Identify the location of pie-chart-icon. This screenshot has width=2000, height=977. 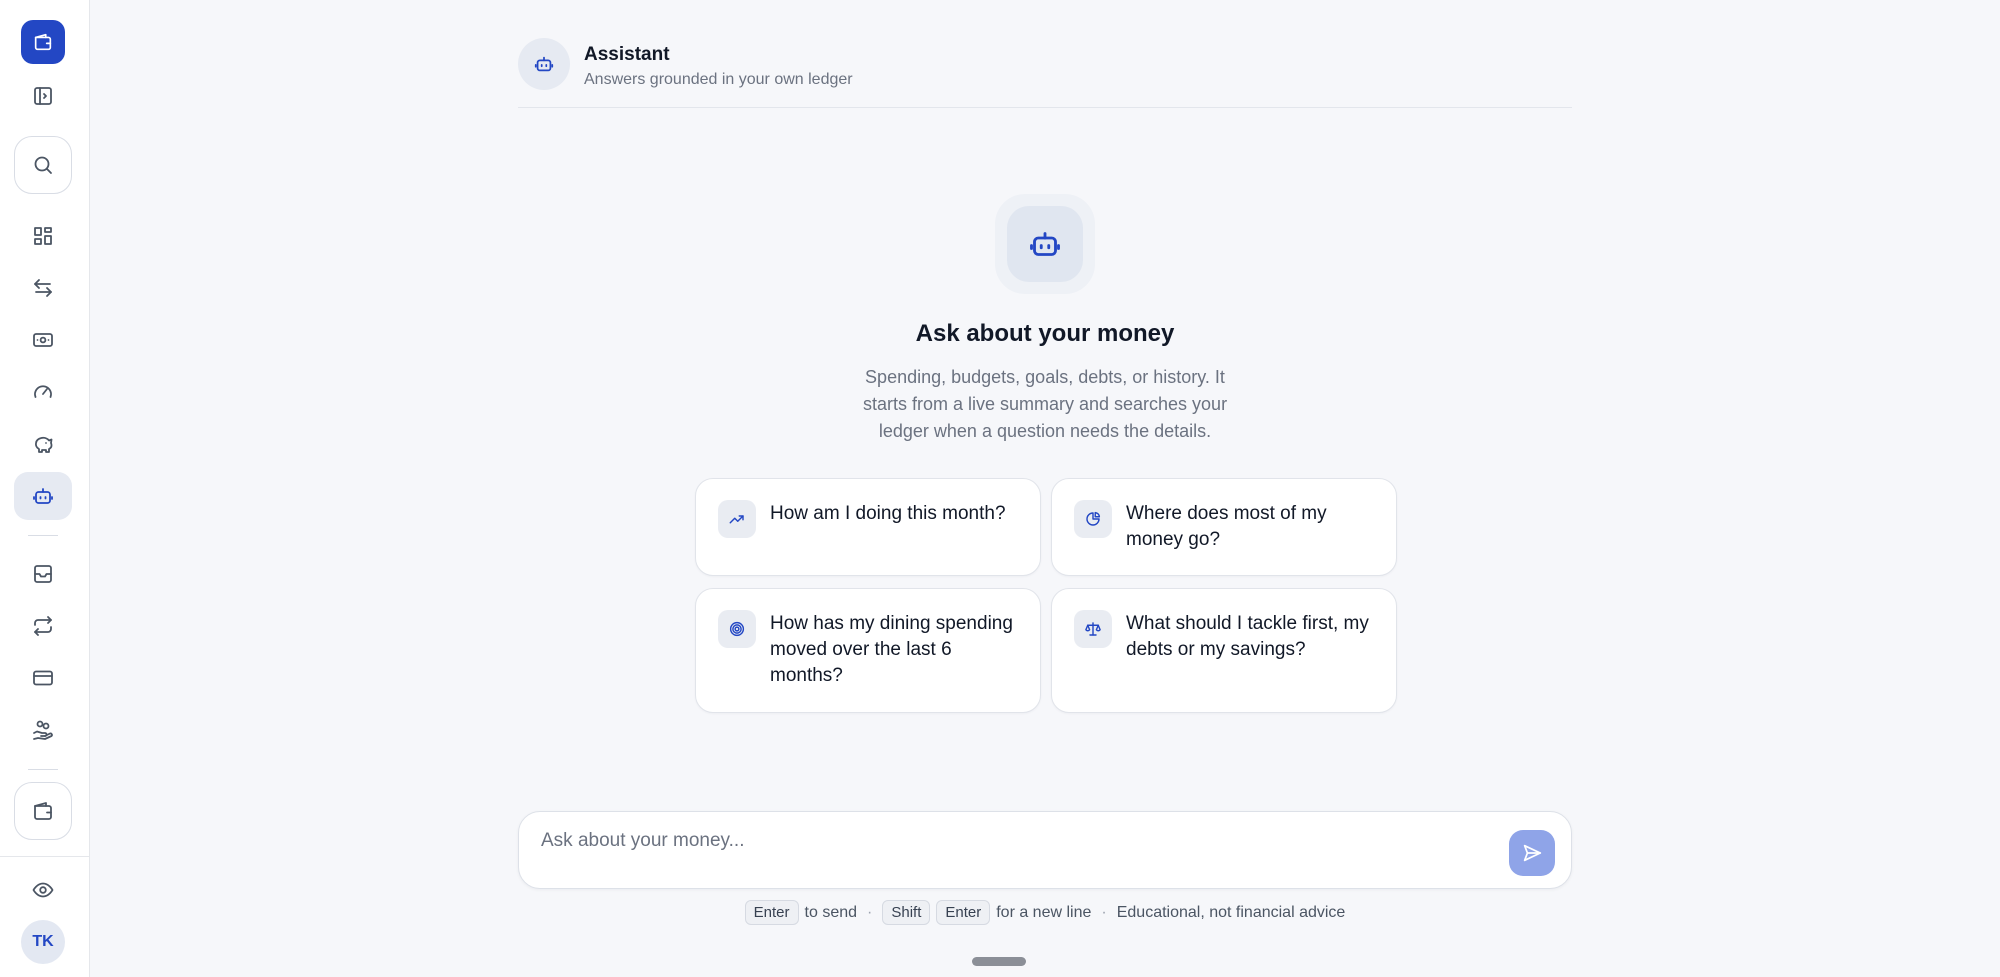
(1093, 519).